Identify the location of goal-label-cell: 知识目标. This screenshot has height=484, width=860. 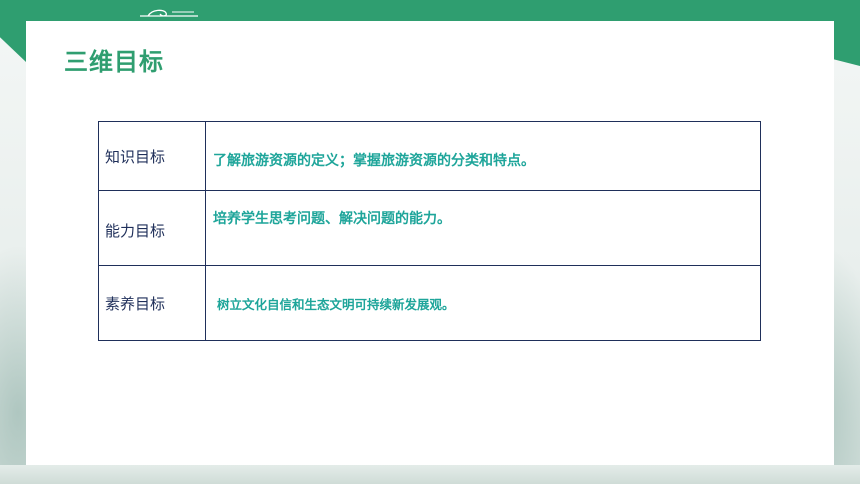
(152, 156).